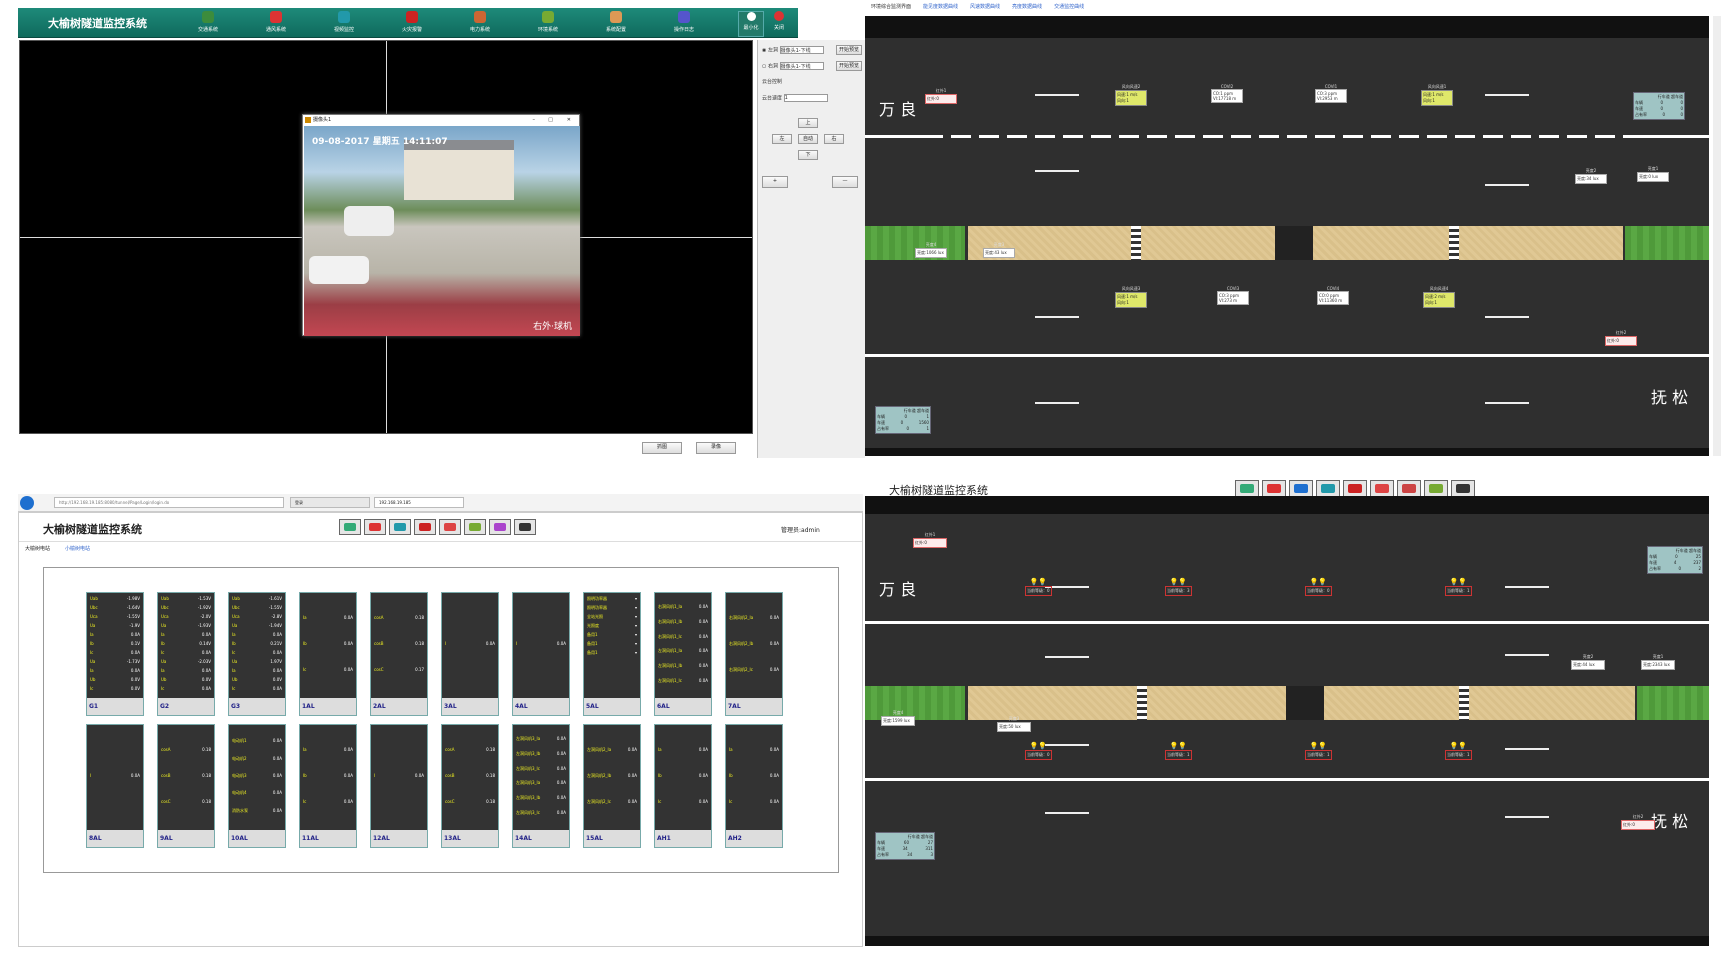 The height and width of the screenshot is (953, 1726). I want to click on cabinet-card: Ia 0.0A Ib 0.0A Ic 0.0A AH2, so click(754, 786).